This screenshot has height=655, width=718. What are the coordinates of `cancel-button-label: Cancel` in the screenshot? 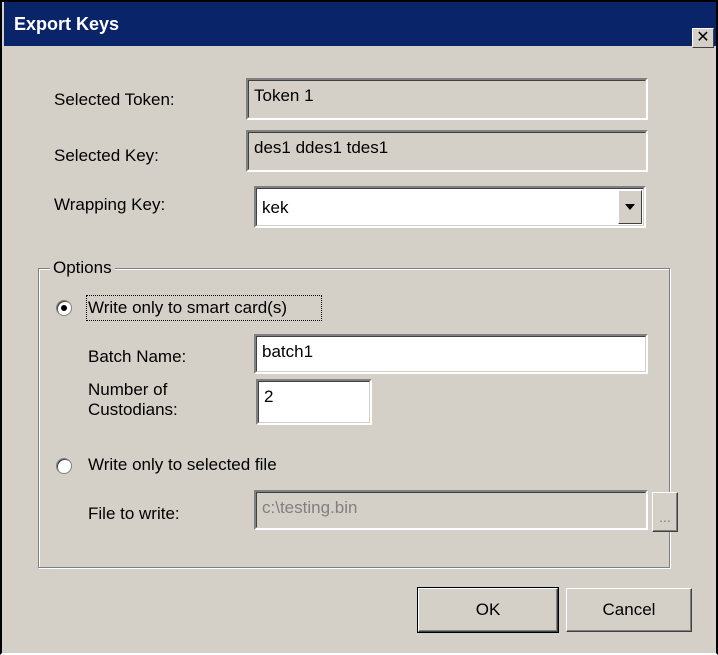 It's located at (629, 609).